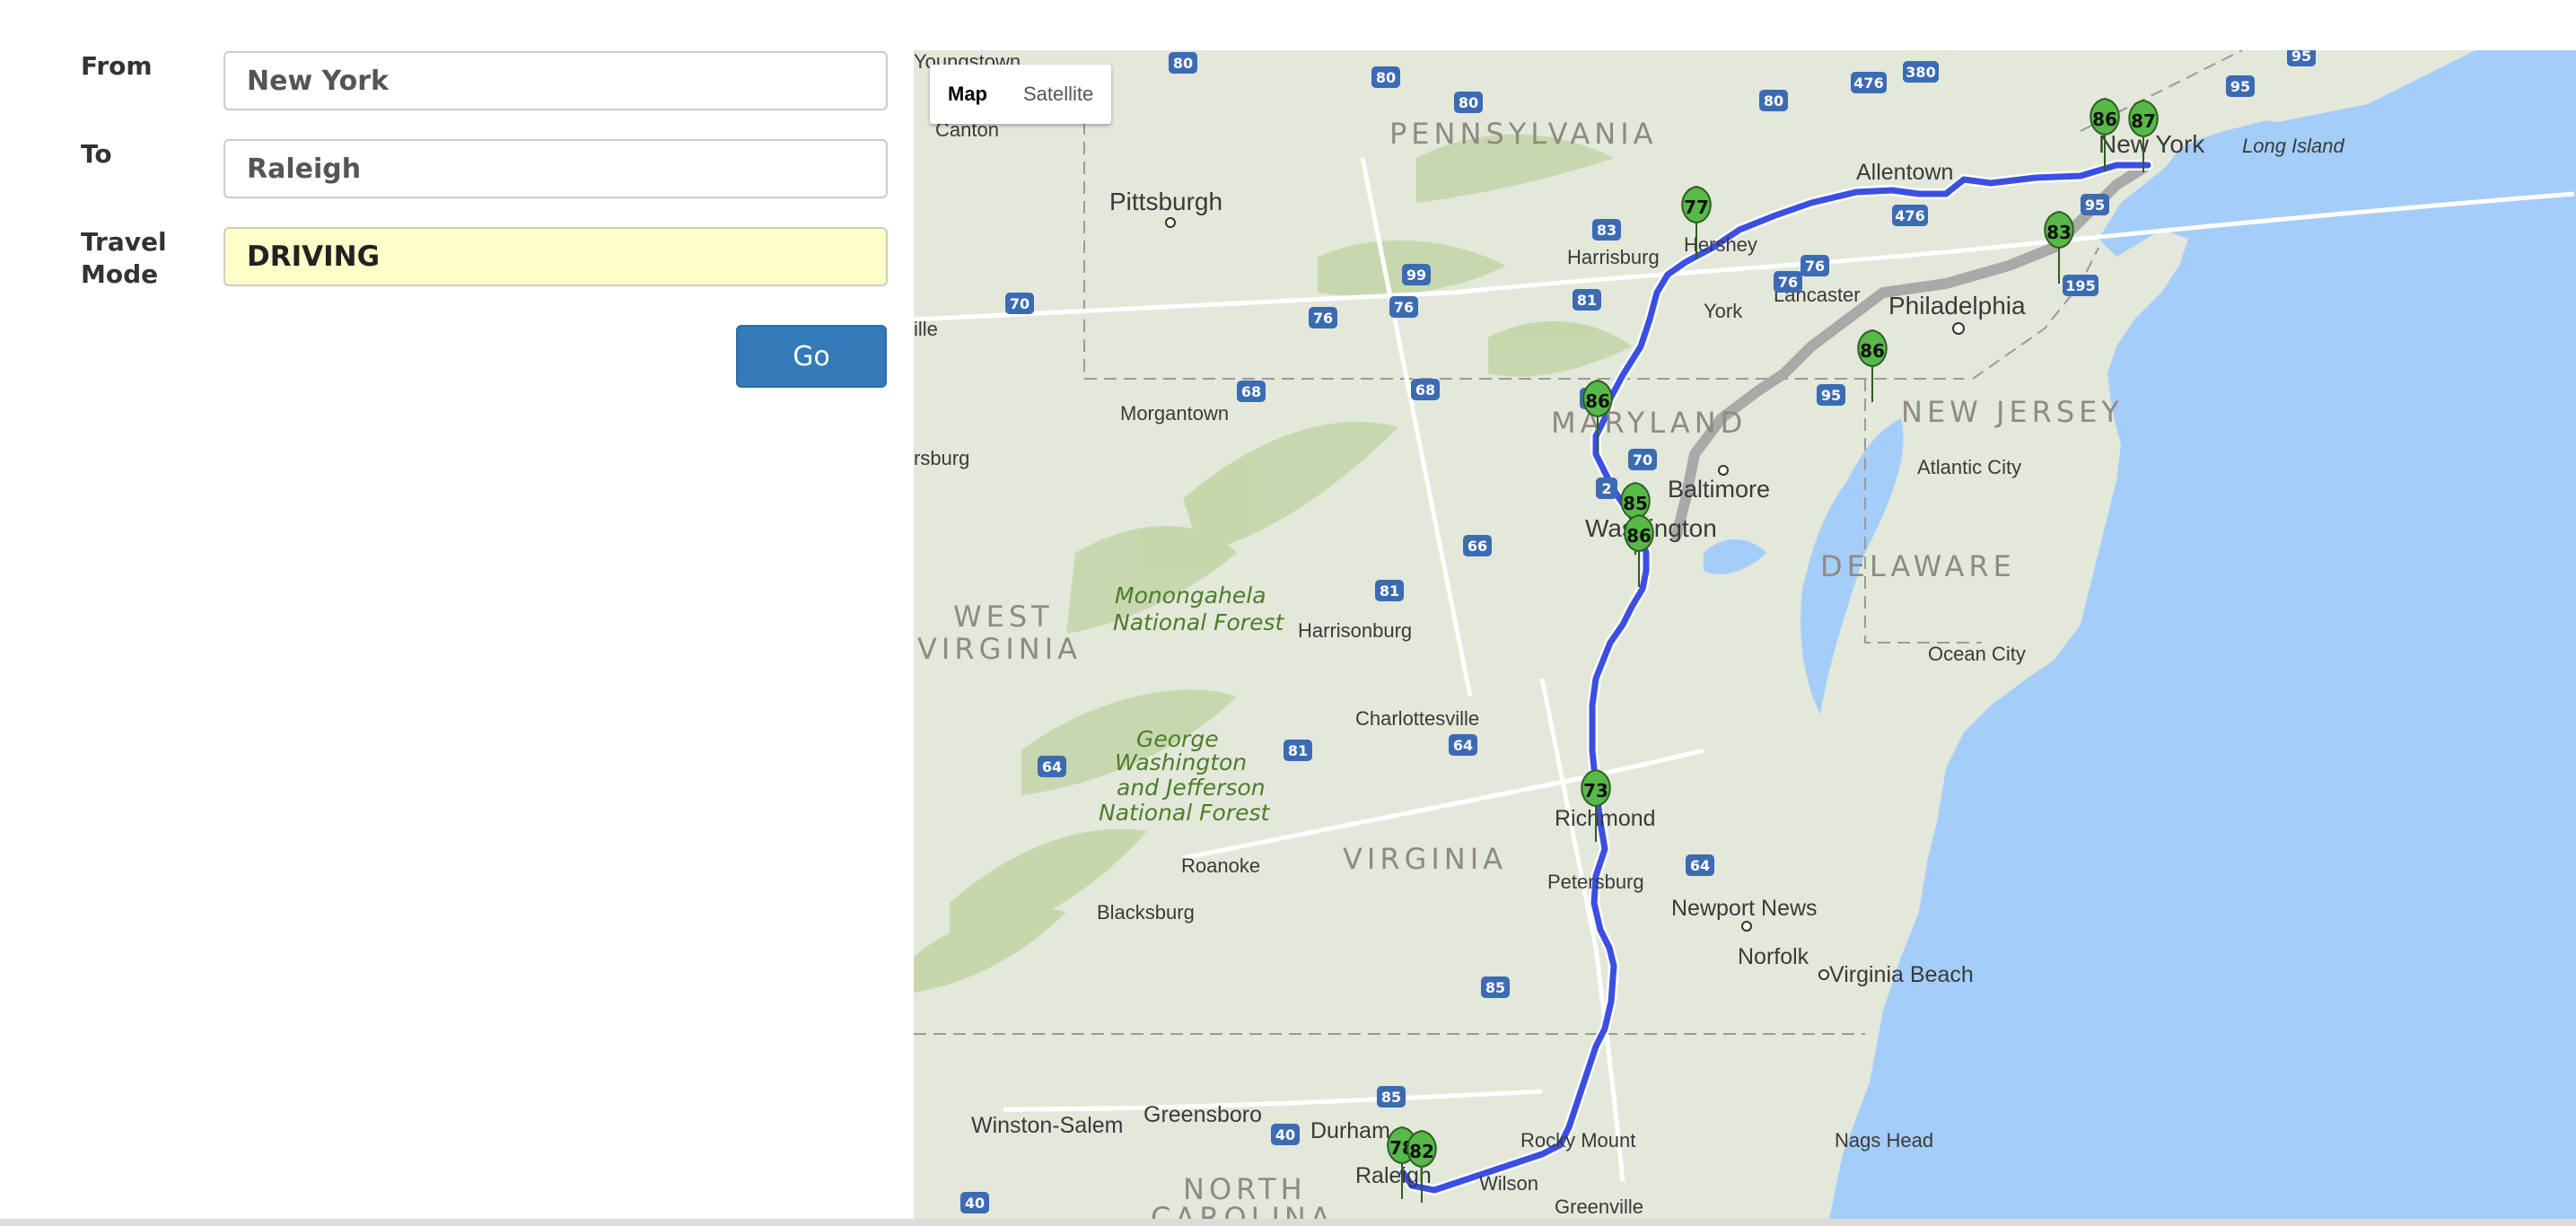 The height and width of the screenshot is (1226, 2576). I want to click on marker-label: 83, so click(2059, 232).